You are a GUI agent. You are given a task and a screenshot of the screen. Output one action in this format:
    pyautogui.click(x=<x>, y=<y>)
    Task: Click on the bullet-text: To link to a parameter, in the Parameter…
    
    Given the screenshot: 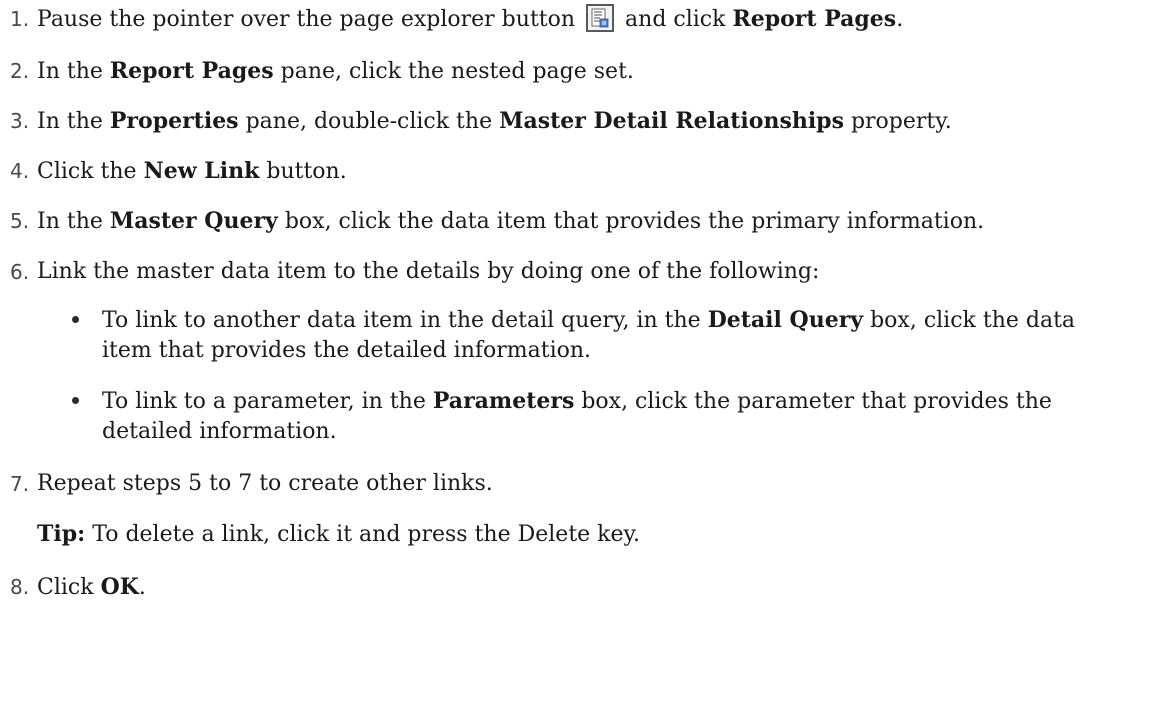 What is the action you would take?
    pyautogui.click(x=607, y=416)
    